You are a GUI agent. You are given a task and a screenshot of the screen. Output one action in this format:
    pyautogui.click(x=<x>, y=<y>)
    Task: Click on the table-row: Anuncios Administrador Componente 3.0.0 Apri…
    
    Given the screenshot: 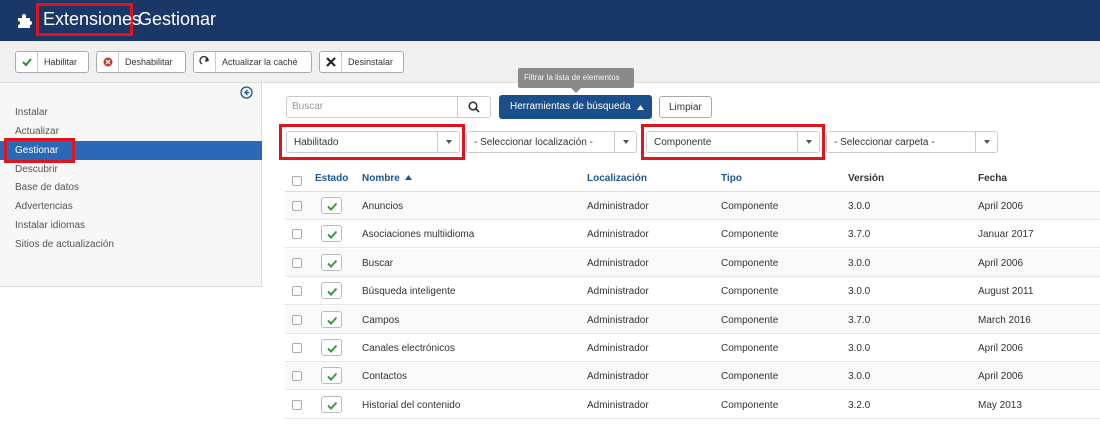 What is the action you would take?
    pyautogui.click(x=692, y=206)
    